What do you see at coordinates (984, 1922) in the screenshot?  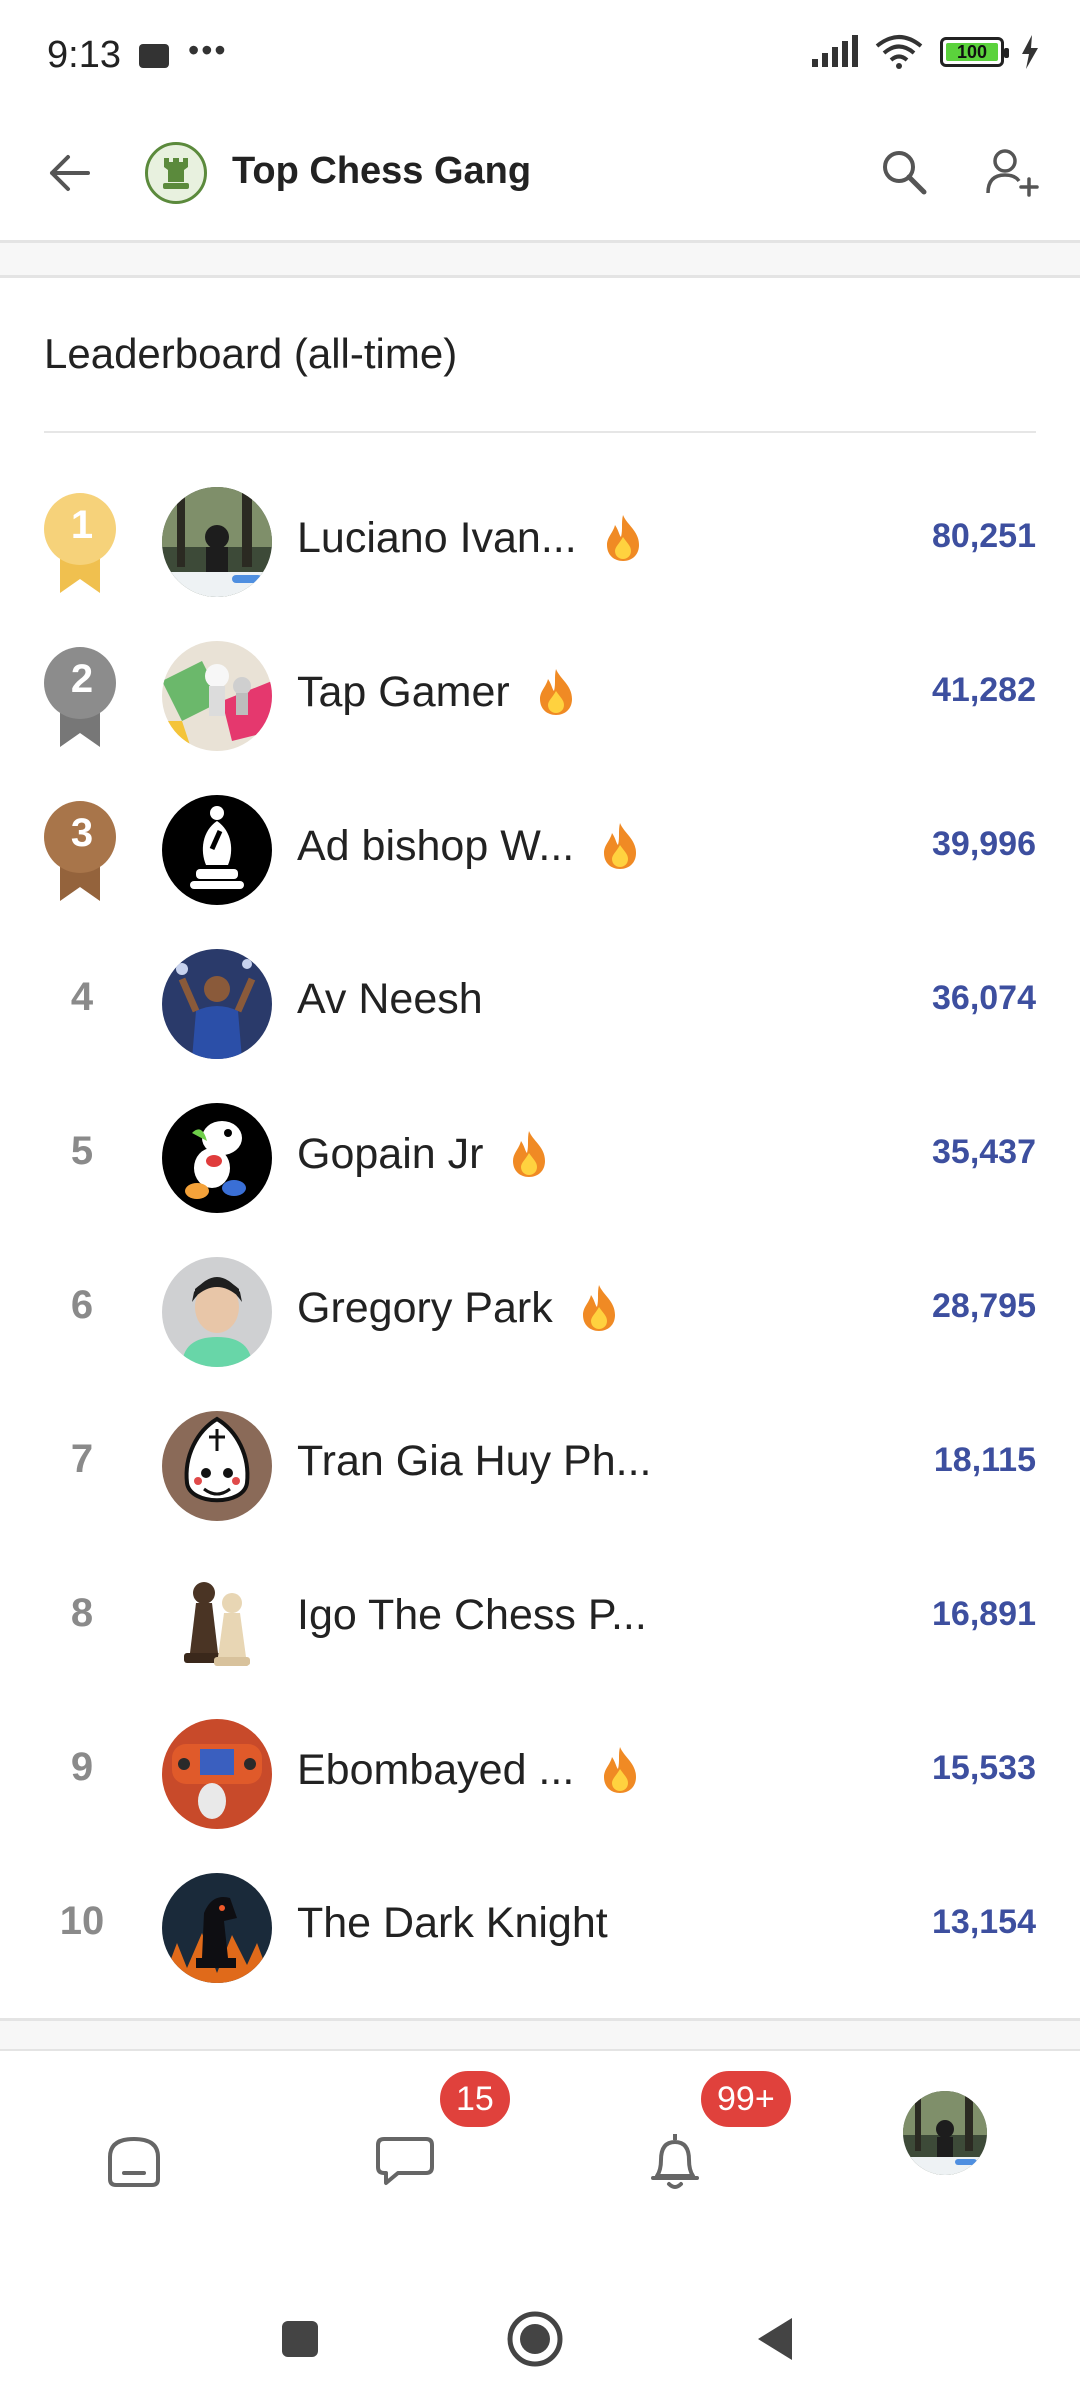 I see `player-score: 13,154` at bounding box center [984, 1922].